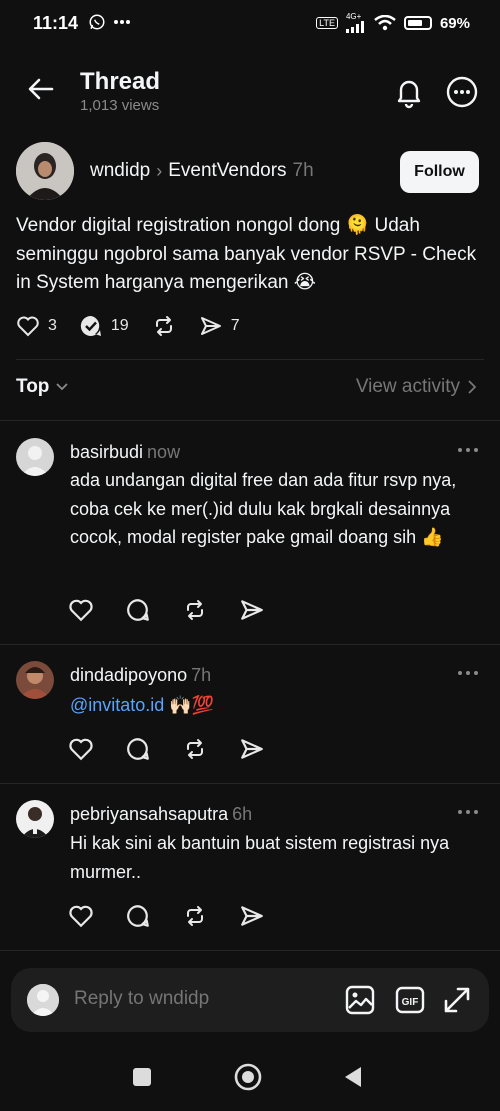 Image resolution: width=500 pixels, height=1111 pixels. Describe the element at coordinates (409, 92) in the screenshot. I see `bell-icon` at that location.